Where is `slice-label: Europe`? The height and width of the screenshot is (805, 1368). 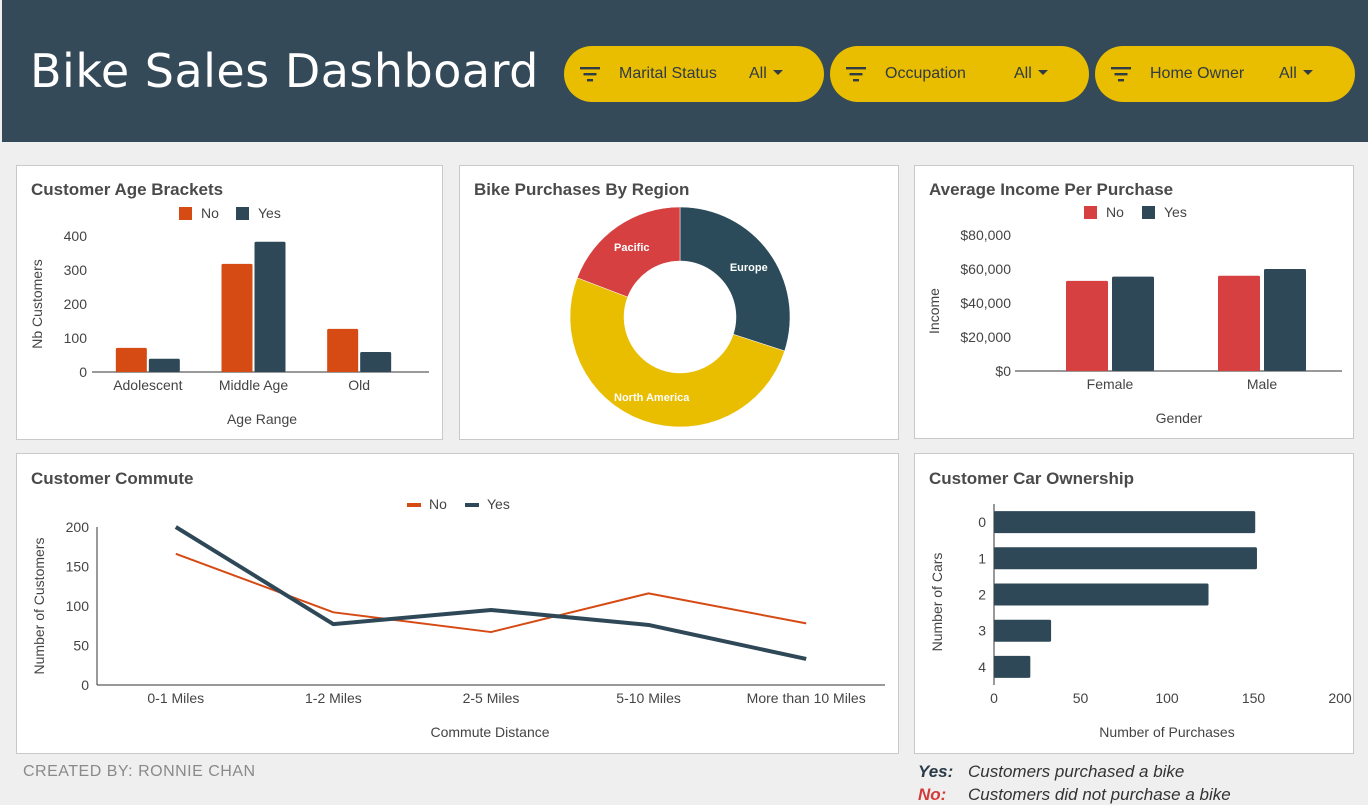 slice-label: Europe is located at coordinates (749, 268).